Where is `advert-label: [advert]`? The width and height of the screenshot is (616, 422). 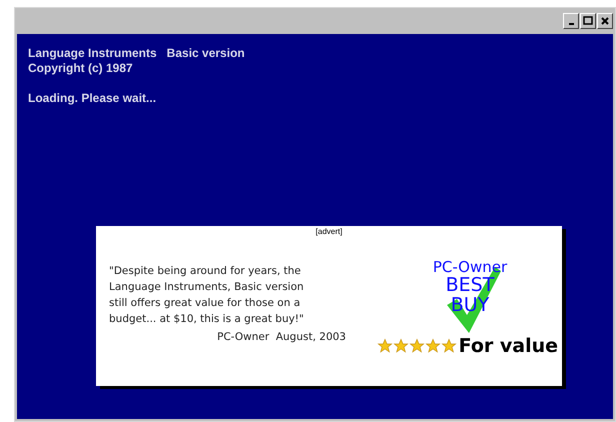 advert-label: [advert] is located at coordinates (329, 232).